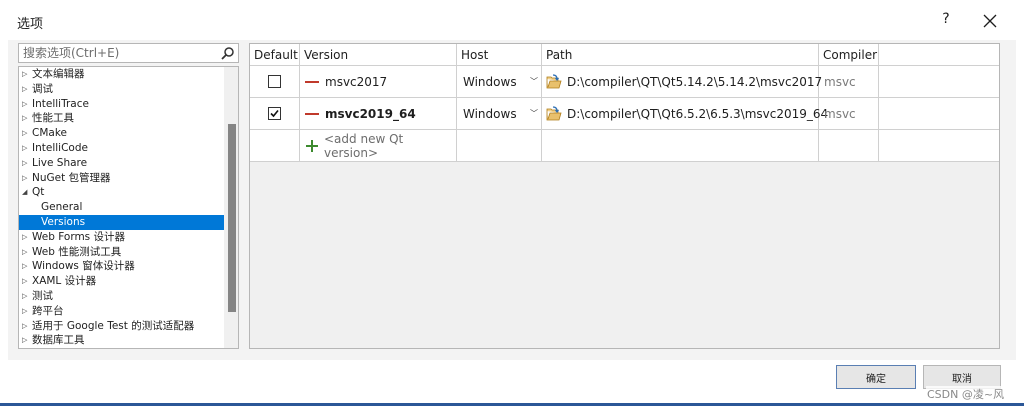 The image size is (1024, 410). Describe the element at coordinates (122, 163) in the screenshot. I see `tree-item: ▷ Live Share` at that location.